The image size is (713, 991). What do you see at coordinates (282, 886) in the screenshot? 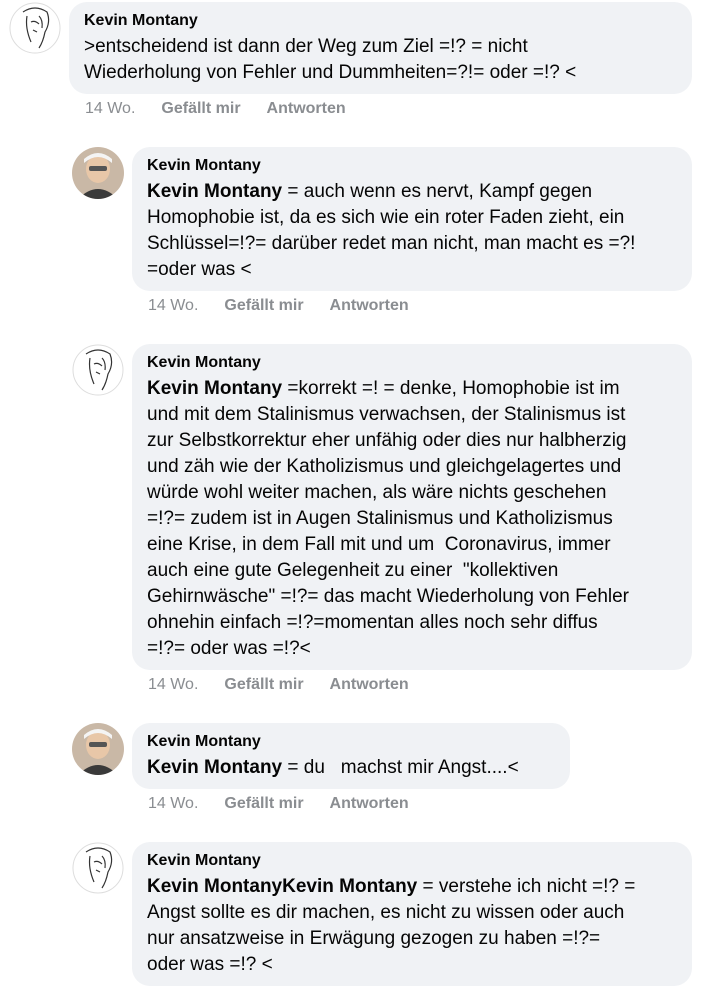
I see `mention-link: Kevin MontanyKevin Montany` at bounding box center [282, 886].